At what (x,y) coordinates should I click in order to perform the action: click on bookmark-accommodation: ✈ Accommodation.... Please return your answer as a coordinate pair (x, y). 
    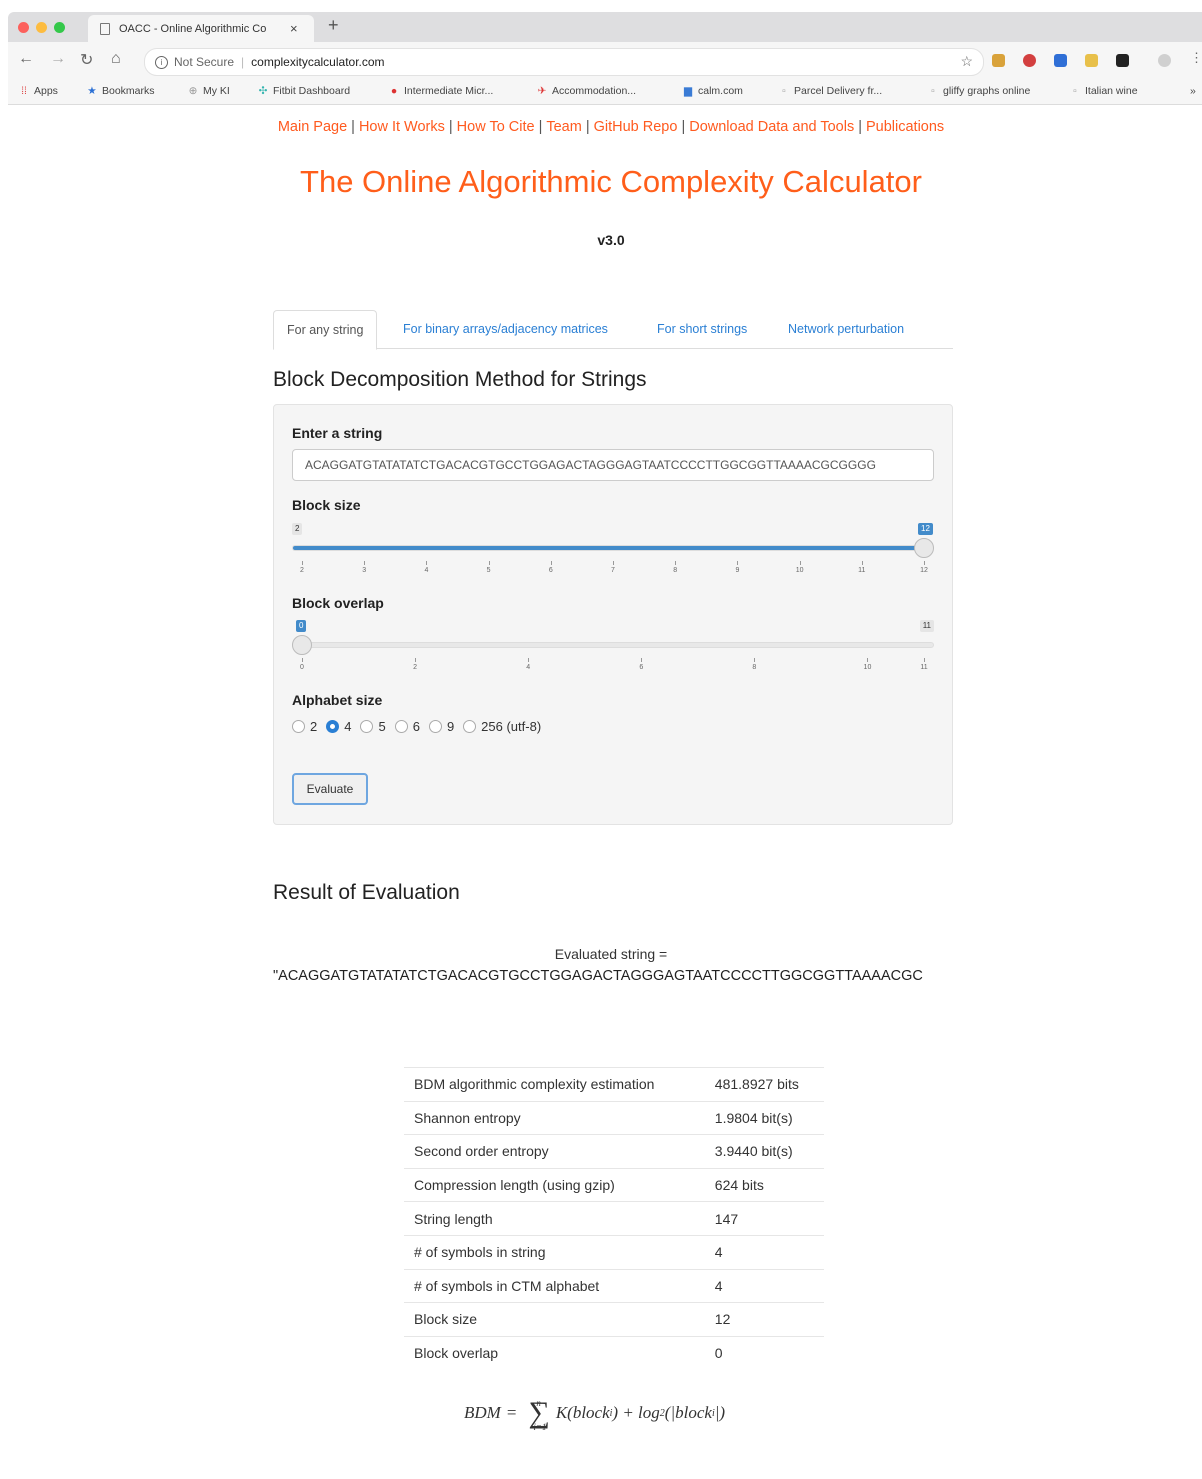
    Looking at the image, I should click on (586, 91).